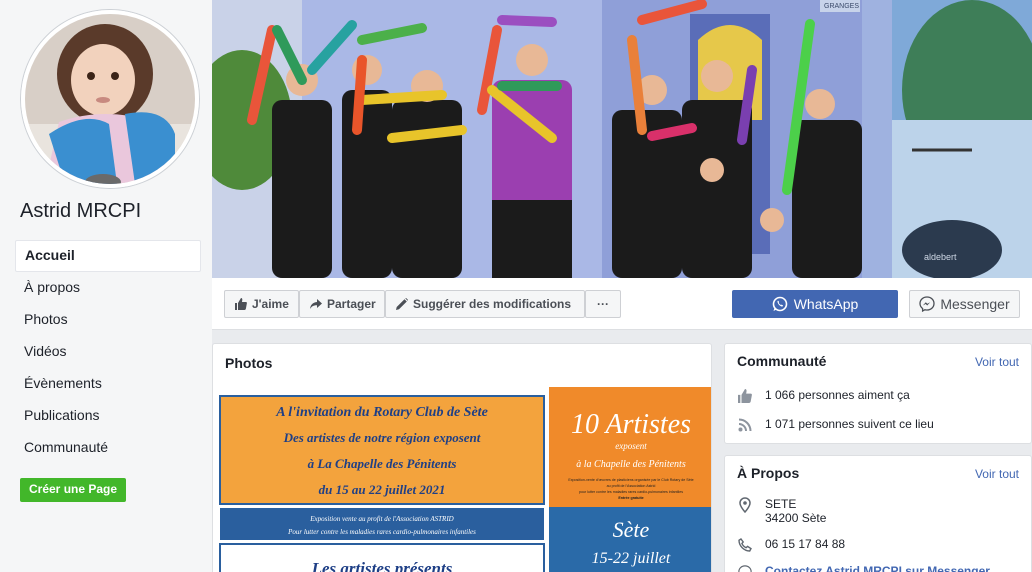 Image resolution: width=1032 pixels, height=572 pixels. What do you see at coordinates (110, 99) in the screenshot?
I see `profile-picture` at bounding box center [110, 99].